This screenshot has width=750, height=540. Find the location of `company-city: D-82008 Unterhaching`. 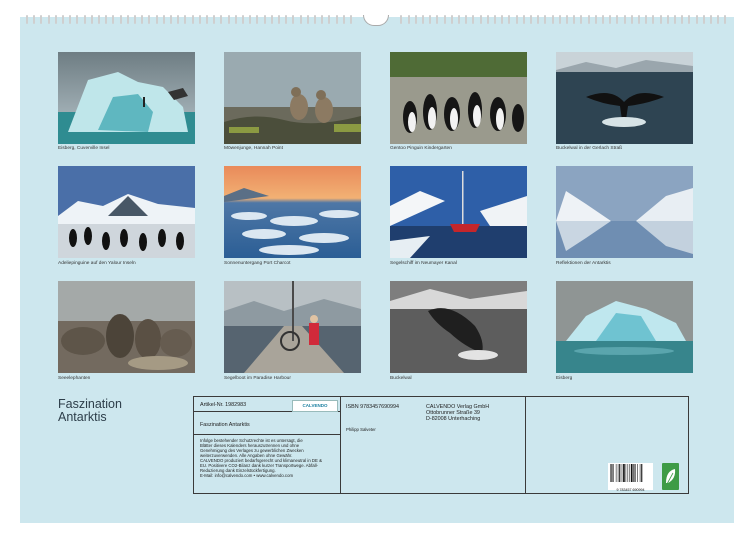

company-city: D-82008 Unterhaching is located at coordinates (457, 419).